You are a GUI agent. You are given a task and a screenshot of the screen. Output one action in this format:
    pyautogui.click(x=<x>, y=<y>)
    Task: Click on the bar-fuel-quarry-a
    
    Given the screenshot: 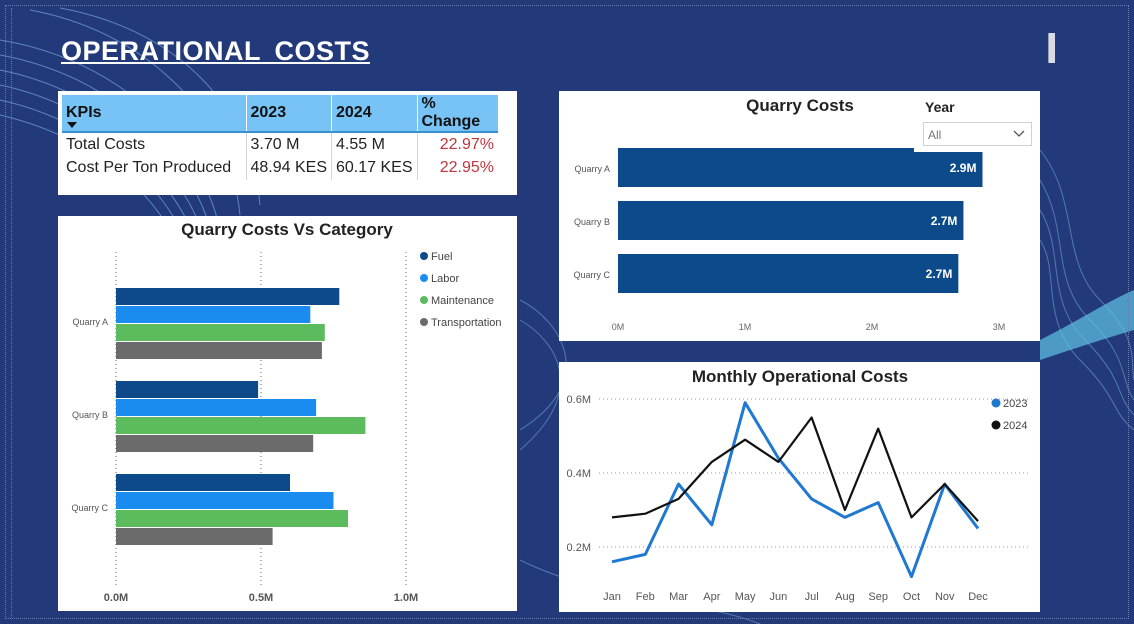 What is the action you would take?
    pyautogui.click(x=228, y=296)
    